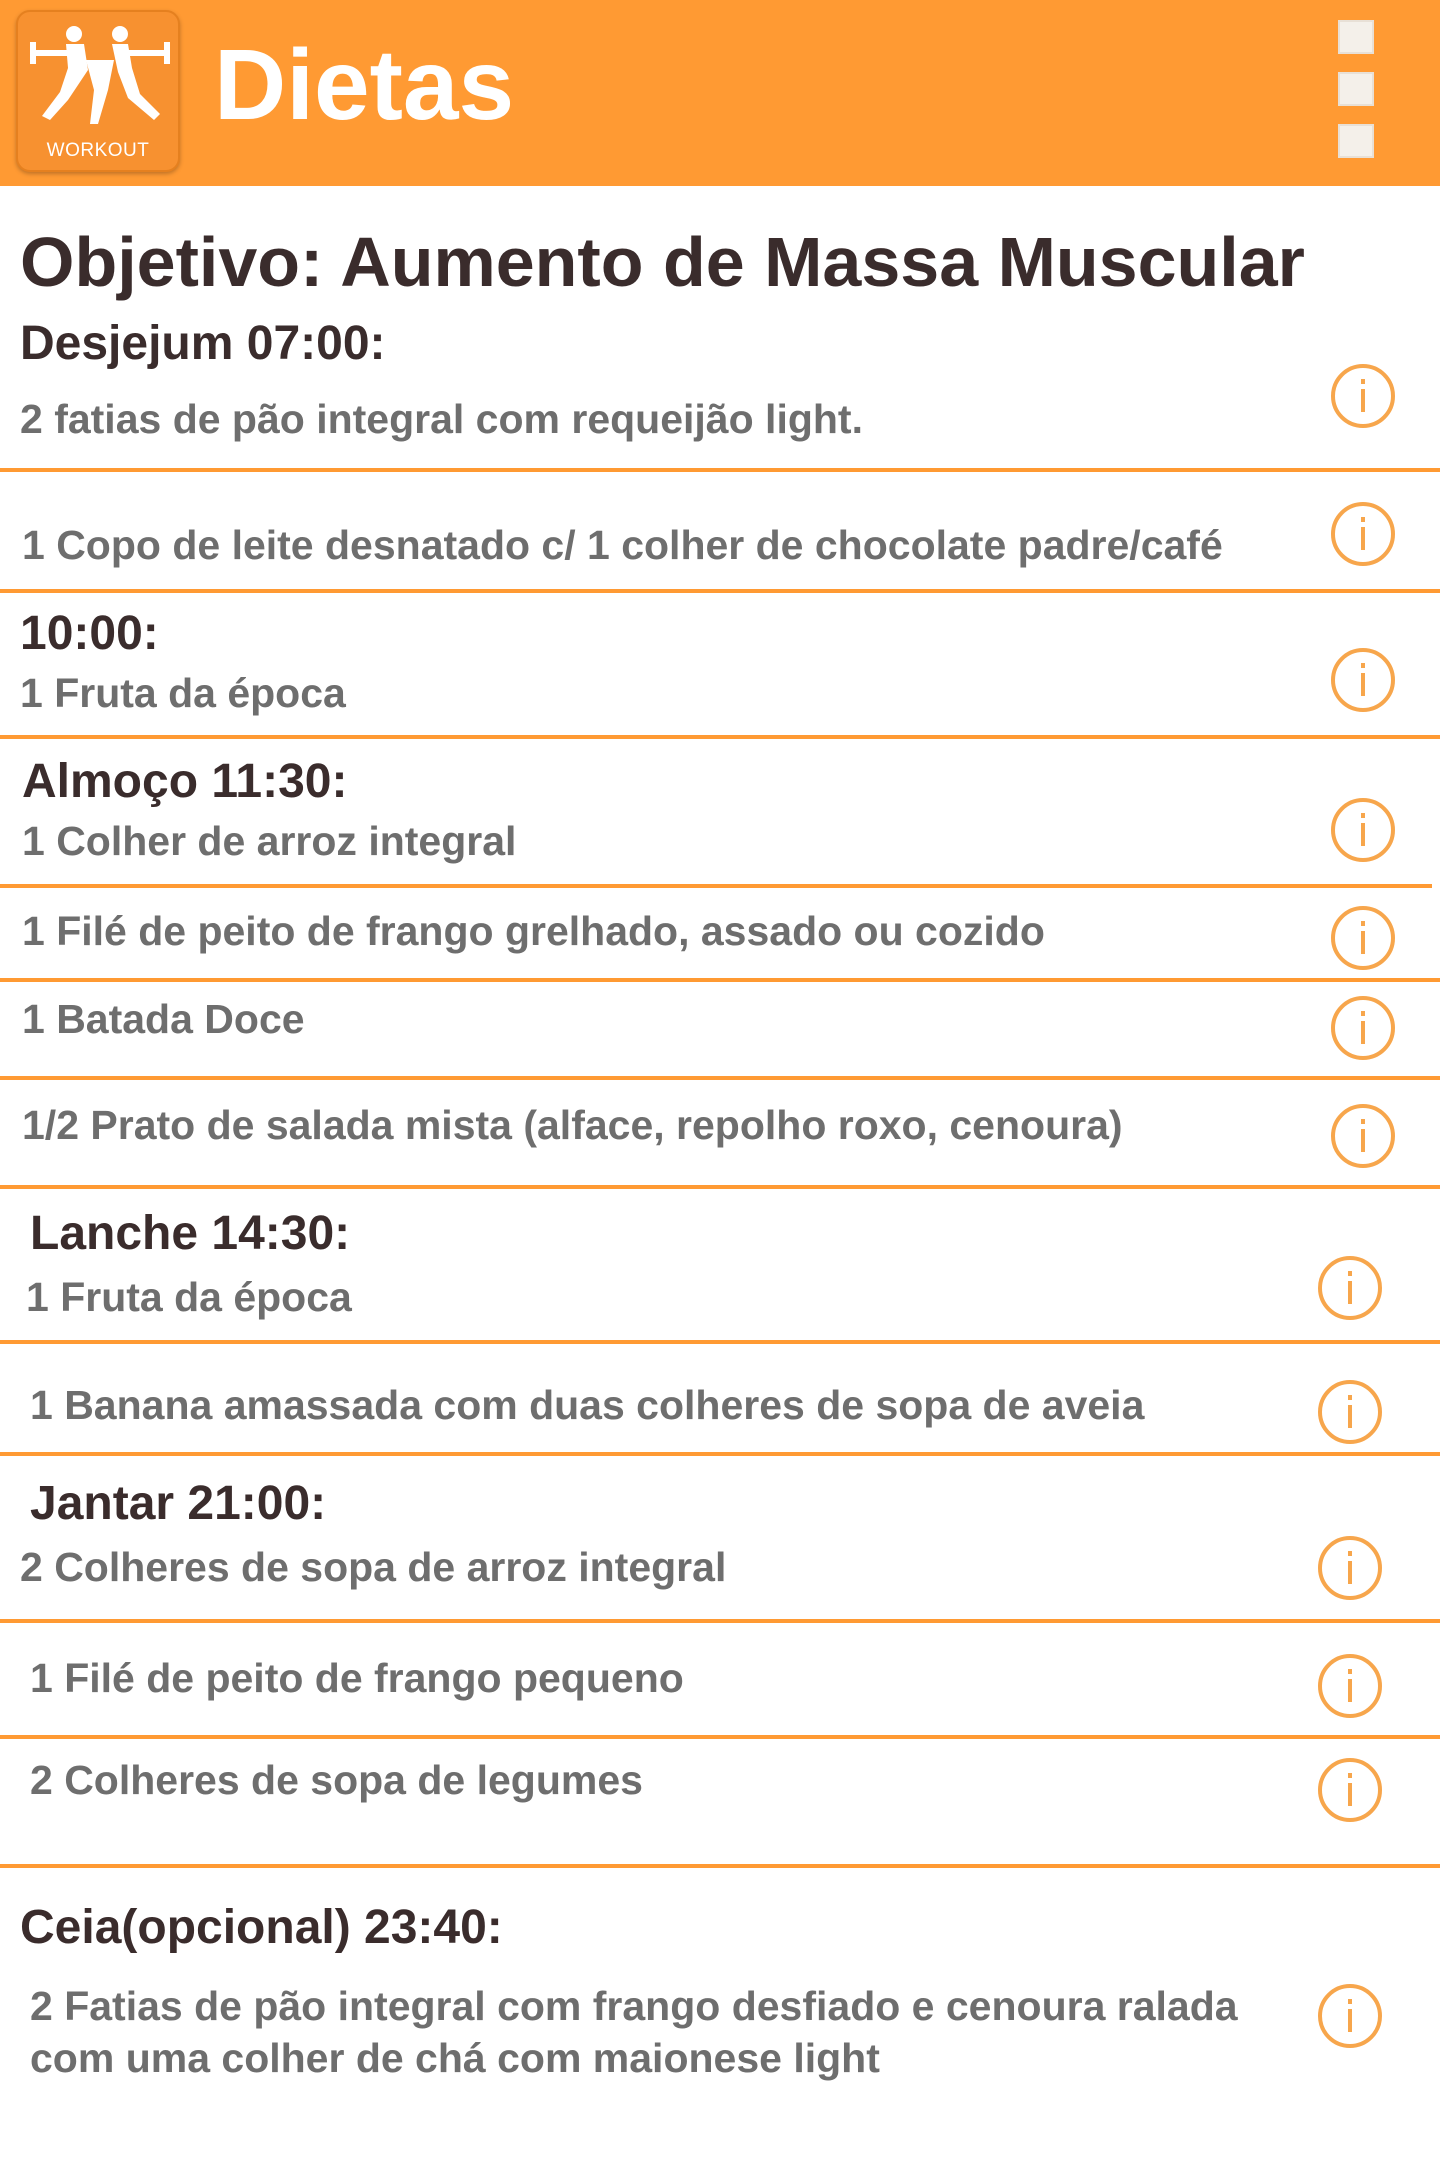 Image resolution: width=1440 pixels, height=2160 pixels. I want to click on app-header: WORKOUT Dietas, so click(720, 93).